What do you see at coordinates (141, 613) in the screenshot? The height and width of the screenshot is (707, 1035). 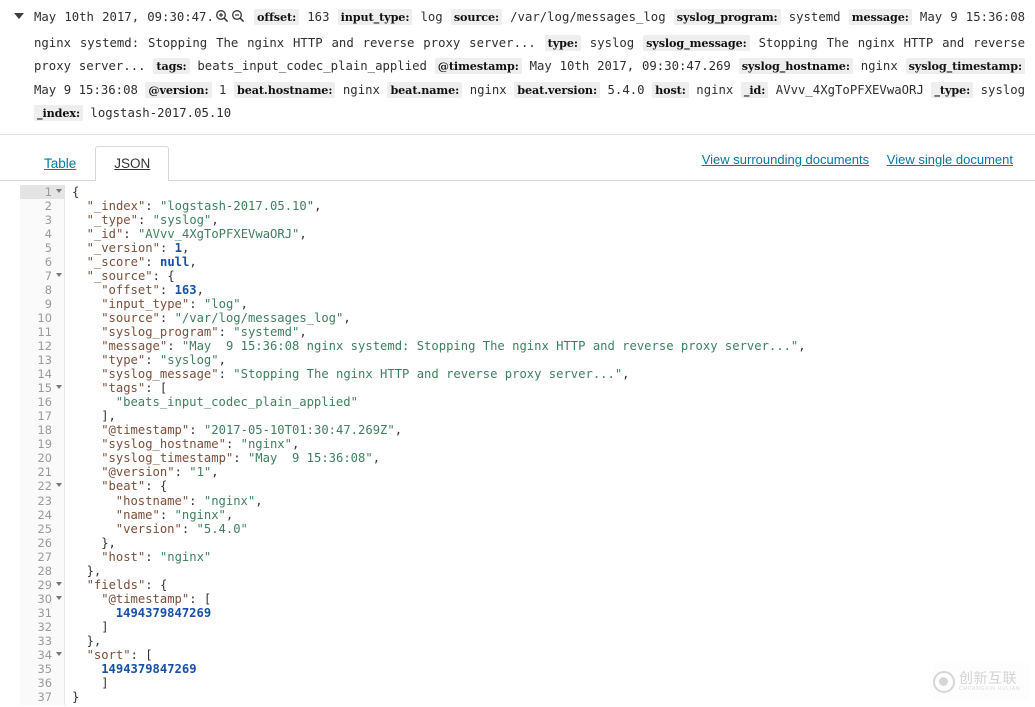 I see `code-line-text: 1494379847269` at bounding box center [141, 613].